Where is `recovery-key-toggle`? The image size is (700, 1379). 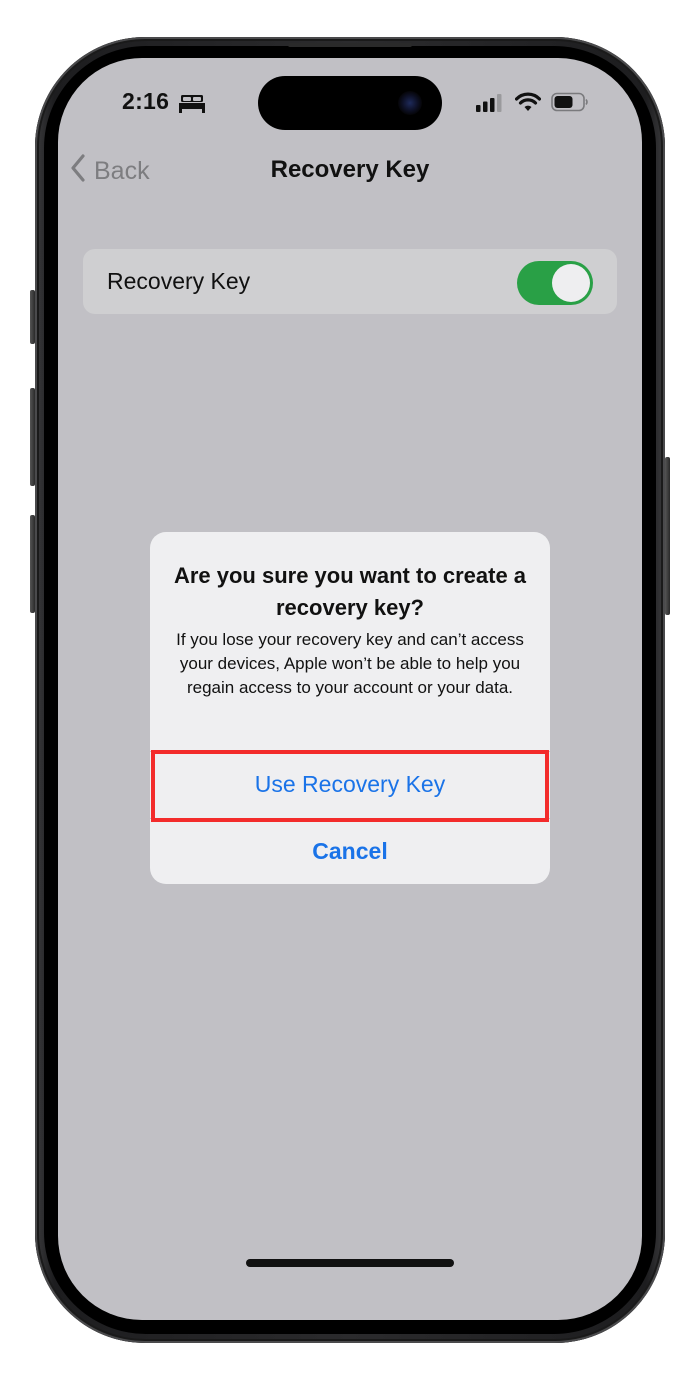
recovery-key-toggle is located at coordinates (555, 283).